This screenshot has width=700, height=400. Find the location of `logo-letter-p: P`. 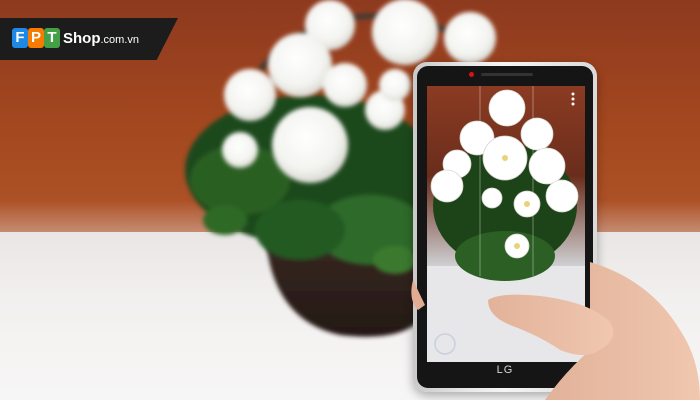

logo-letter-p: P is located at coordinates (36, 38).